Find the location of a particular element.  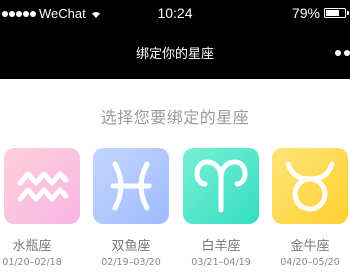

battery-percentage: 79% is located at coordinates (305, 13).